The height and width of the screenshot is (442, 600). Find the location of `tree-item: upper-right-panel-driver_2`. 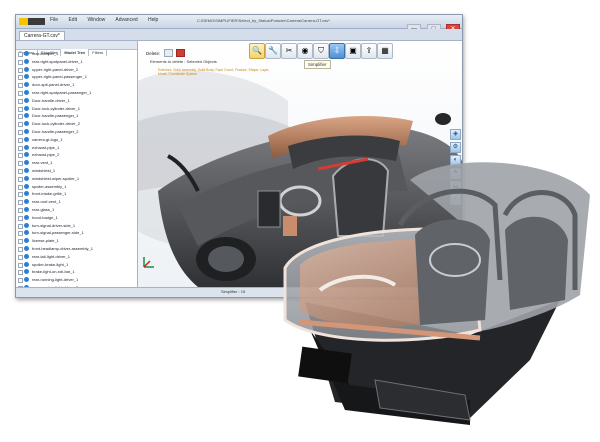

tree-item: upper-right-panel-driver_2 is located at coordinates (76, 70).